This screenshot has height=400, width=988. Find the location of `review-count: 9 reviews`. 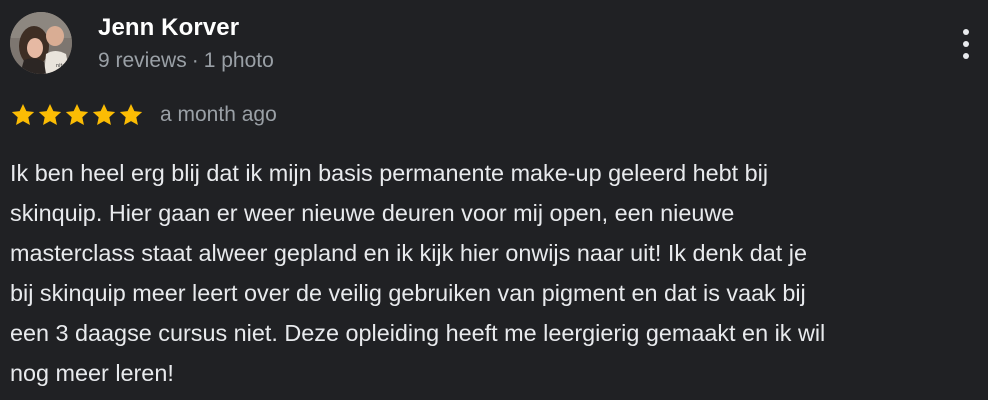

review-count: 9 reviews is located at coordinates (142, 60).